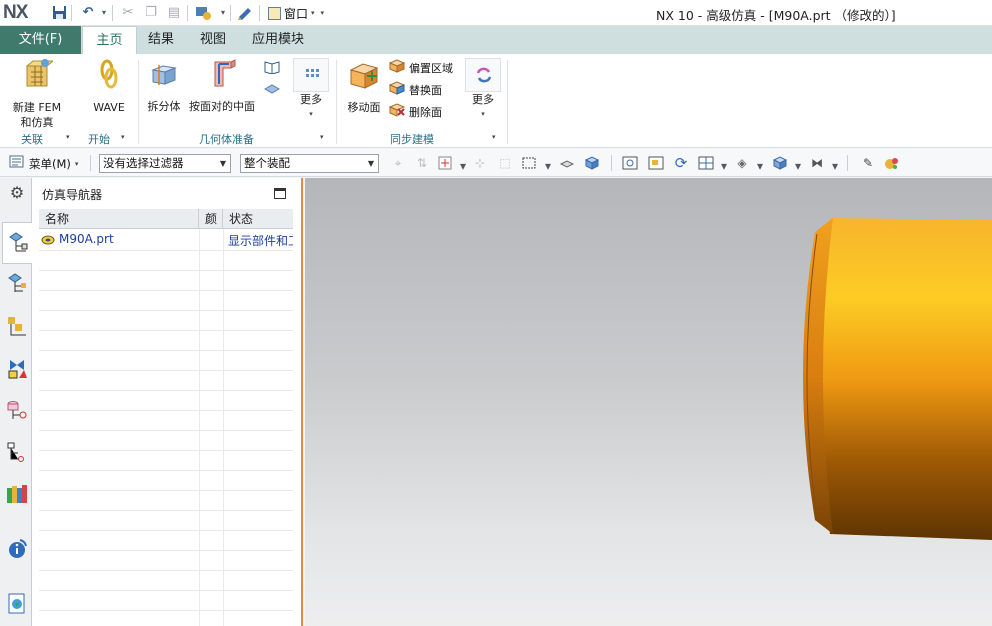 The width and height of the screenshot is (992, 626). What do you see at coordinates (780, 163) in the screenshot?
I see `shaded-icon` at bounding box center [780, 163].